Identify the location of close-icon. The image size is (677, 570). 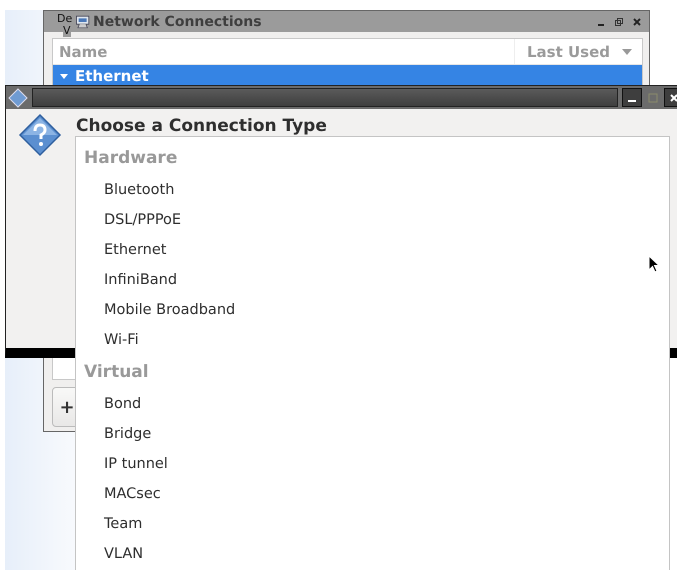
(637, 22).